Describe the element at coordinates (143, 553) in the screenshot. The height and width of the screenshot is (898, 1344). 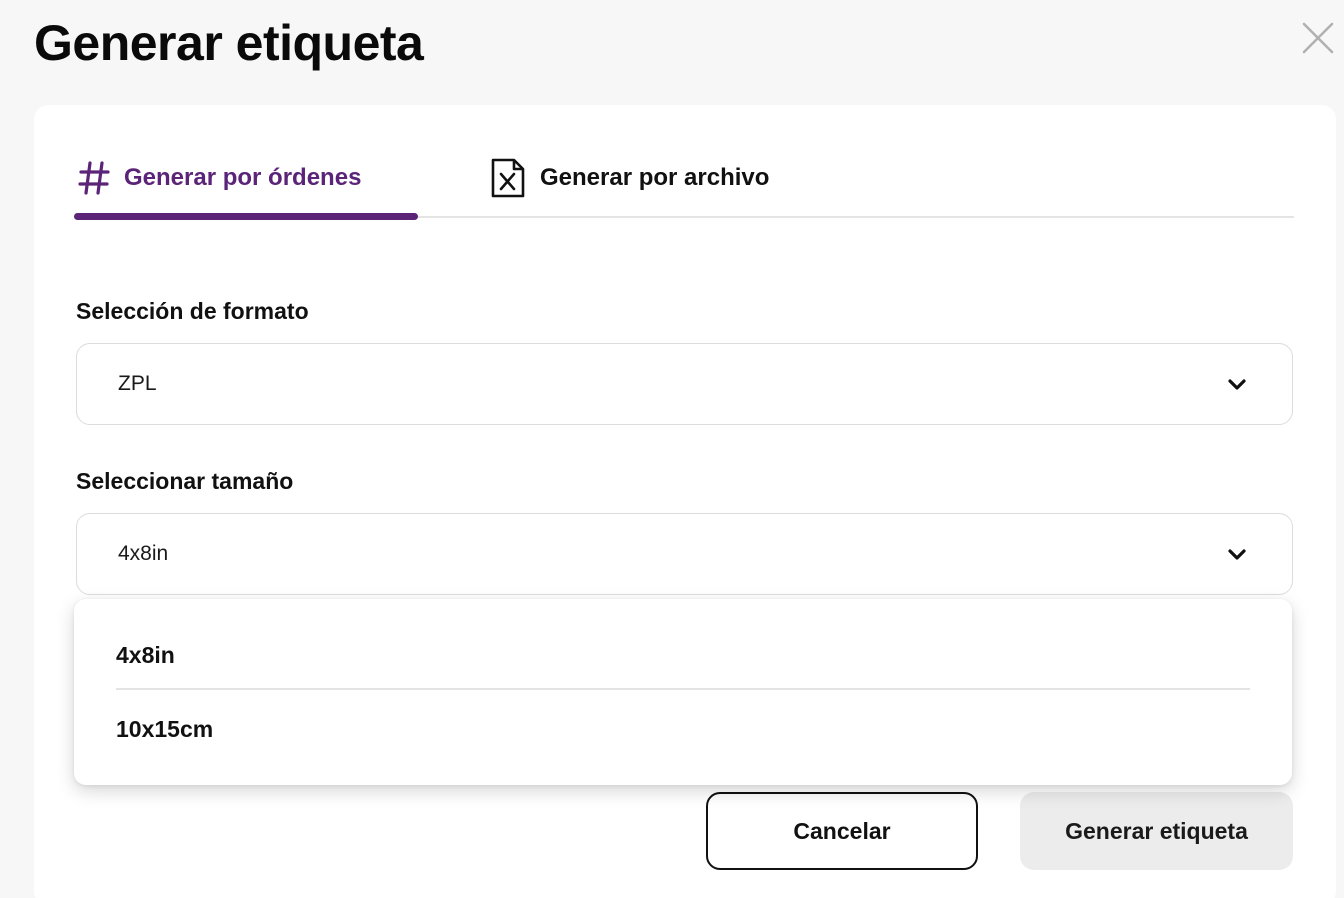
I see `size-select-value: 4x8in` at that location.